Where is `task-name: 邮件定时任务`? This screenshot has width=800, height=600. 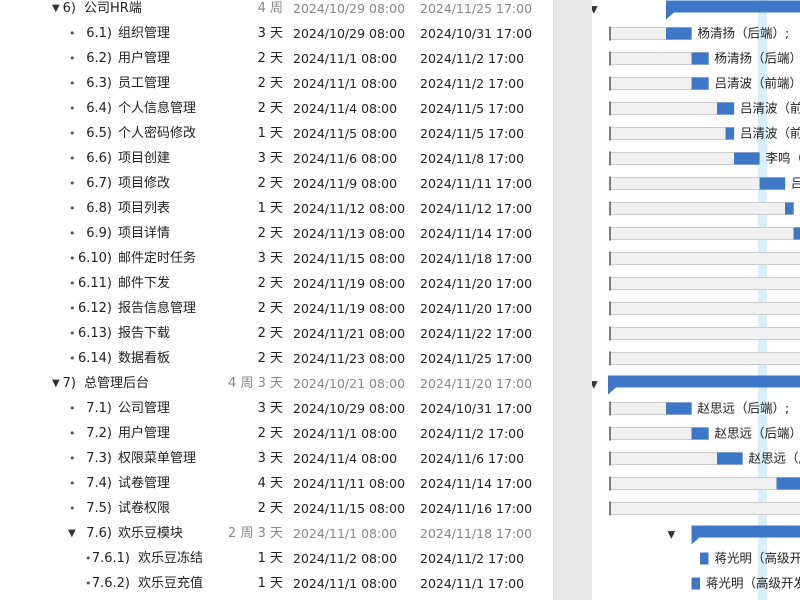 task-name: 邮件定时任务 is located at coordinates (157, 258).